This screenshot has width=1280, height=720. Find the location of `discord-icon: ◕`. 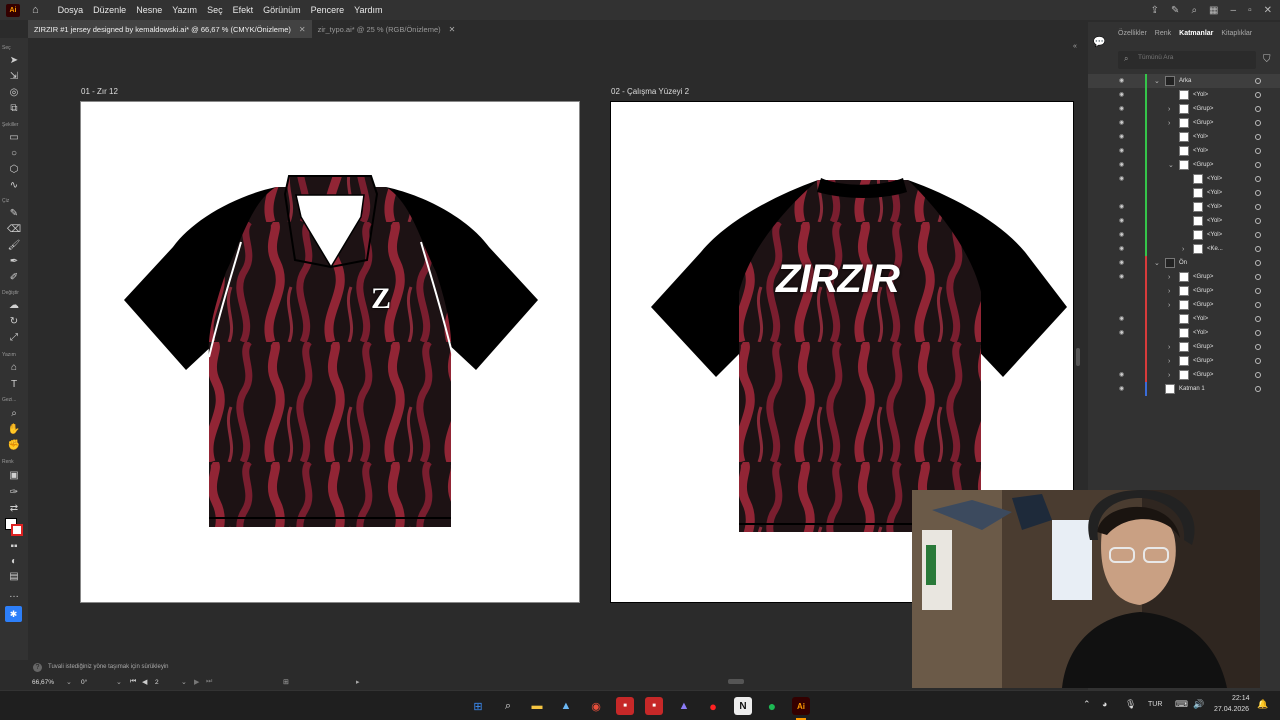

discord-icon: ◕ is located at coordinates (1104, 704).